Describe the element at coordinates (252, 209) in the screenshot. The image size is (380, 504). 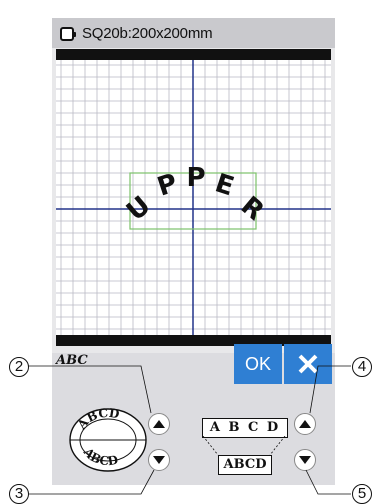
I see `design-letter: R` at that location.